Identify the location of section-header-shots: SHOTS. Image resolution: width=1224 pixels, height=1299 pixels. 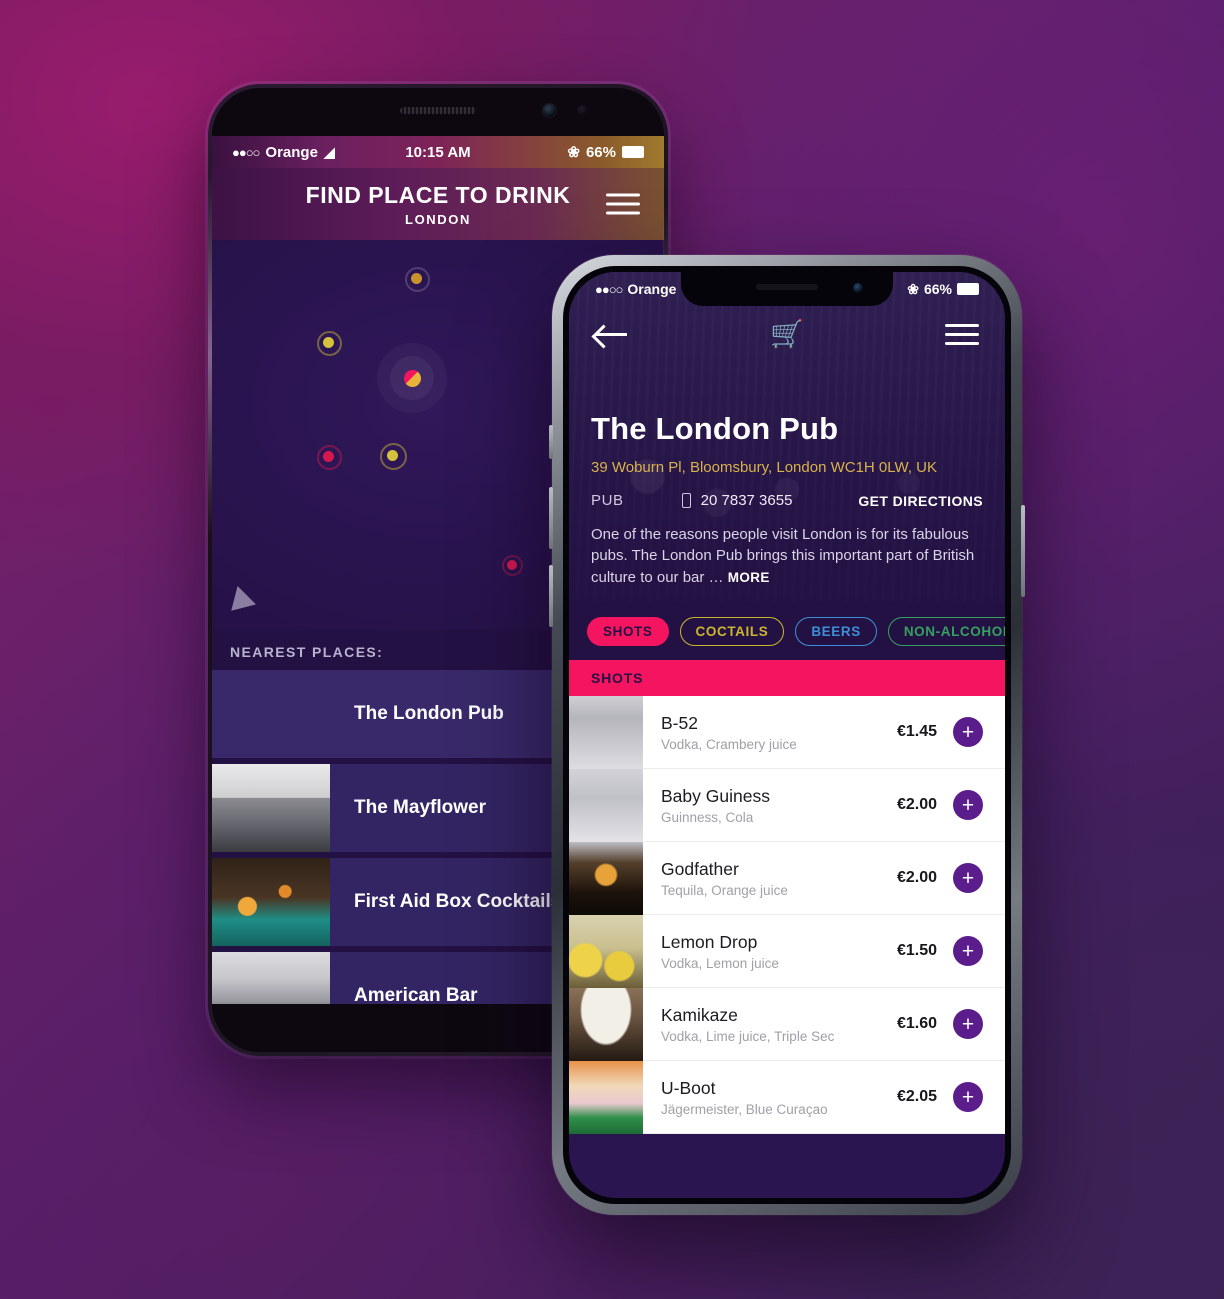
(787, 678).